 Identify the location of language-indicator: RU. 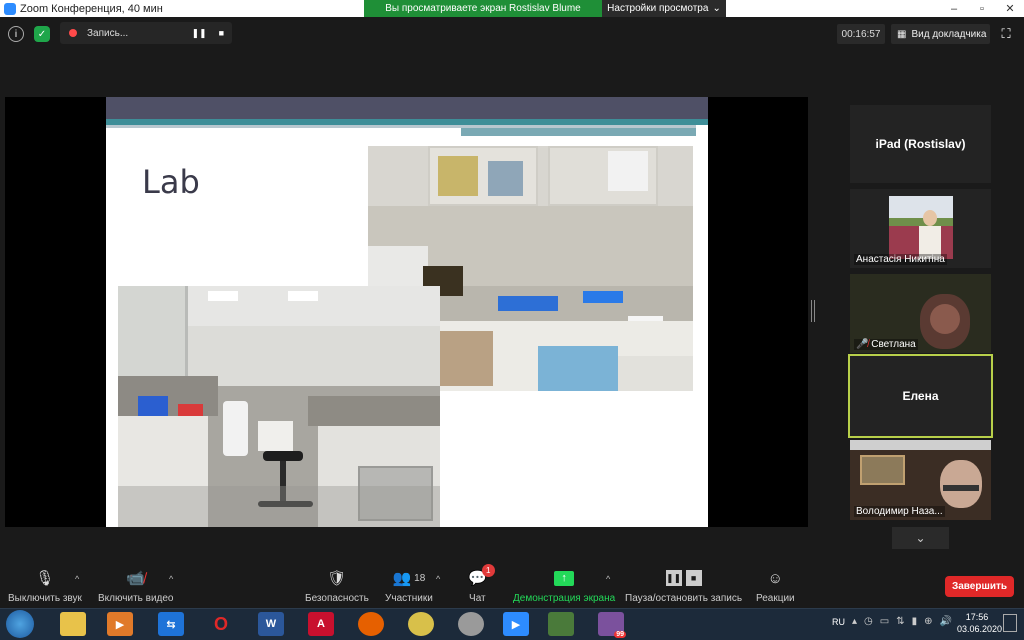
(838, 622).